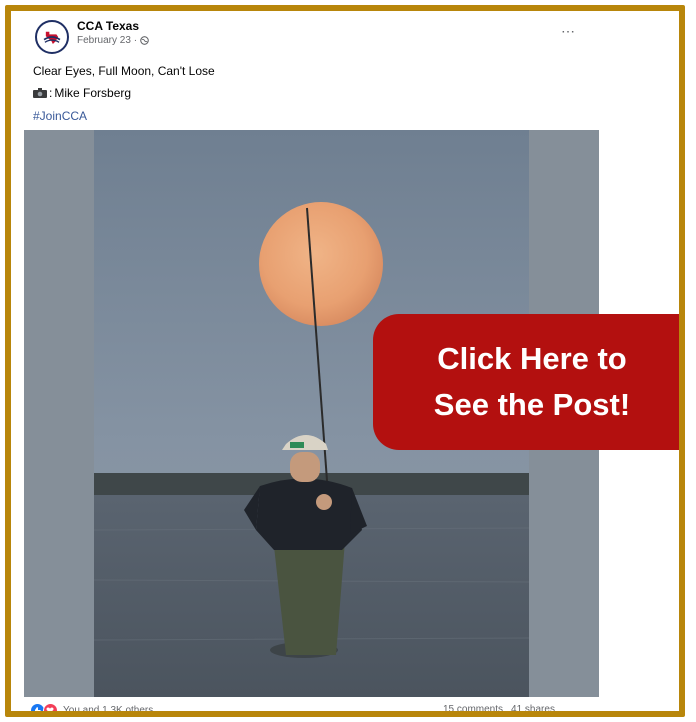 Image resolution: width=696 pixels, height=722 pixels. Describe the element at coordinates (568, 31) in the screenshot. I see `more-options-icon: ⋯` at that location.